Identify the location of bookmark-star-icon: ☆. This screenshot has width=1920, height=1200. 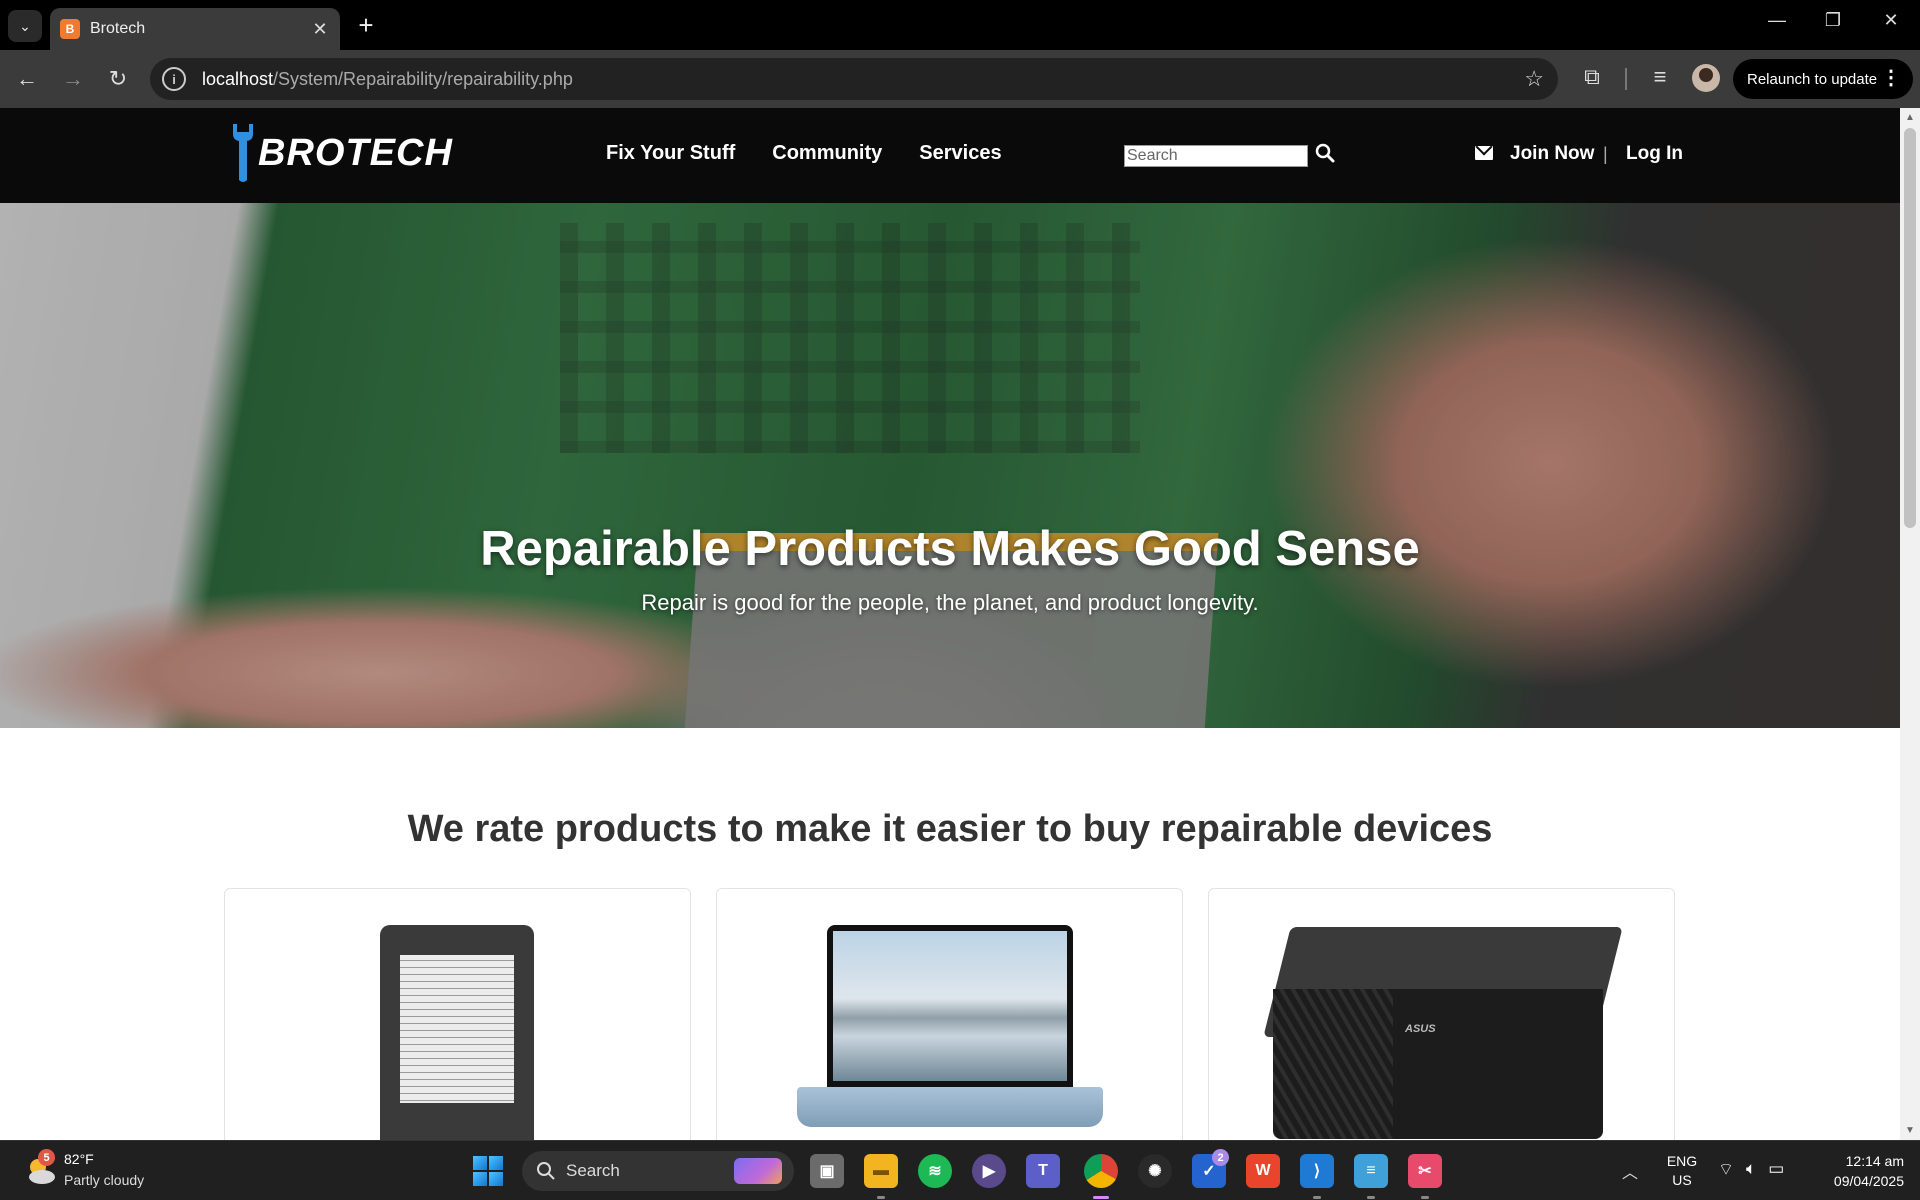
(1534, 79).